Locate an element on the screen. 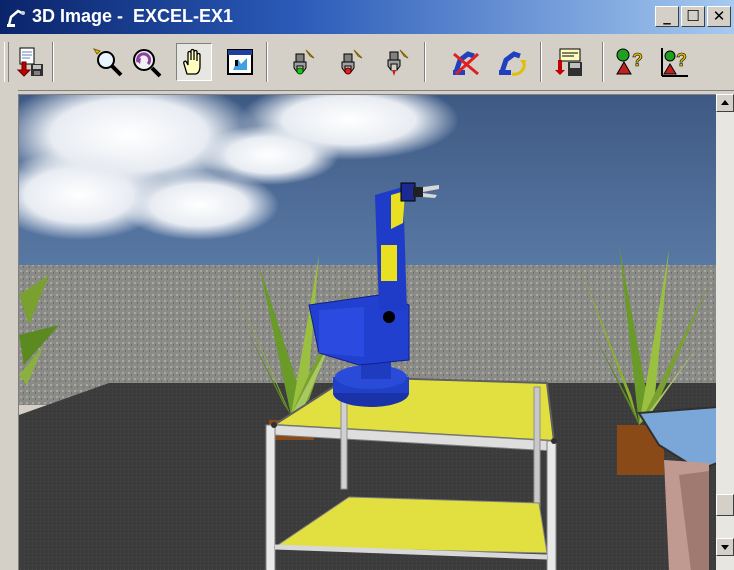  left-gutter is located at coordinates (9, 330).